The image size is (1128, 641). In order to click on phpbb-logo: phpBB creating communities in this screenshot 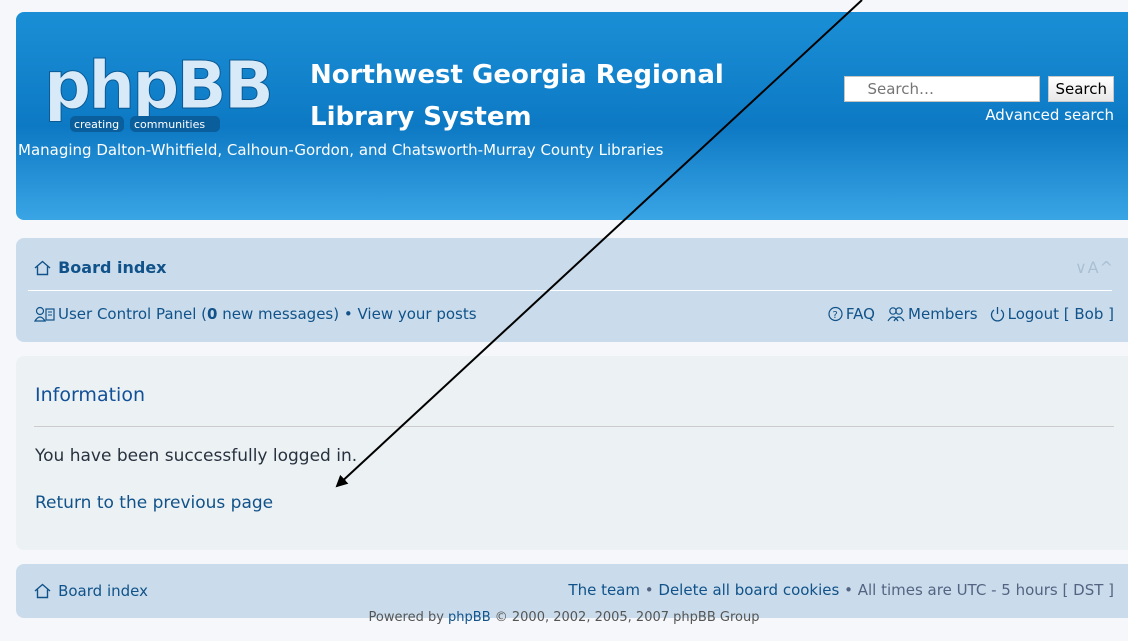, I will do `click(171, 91)`.